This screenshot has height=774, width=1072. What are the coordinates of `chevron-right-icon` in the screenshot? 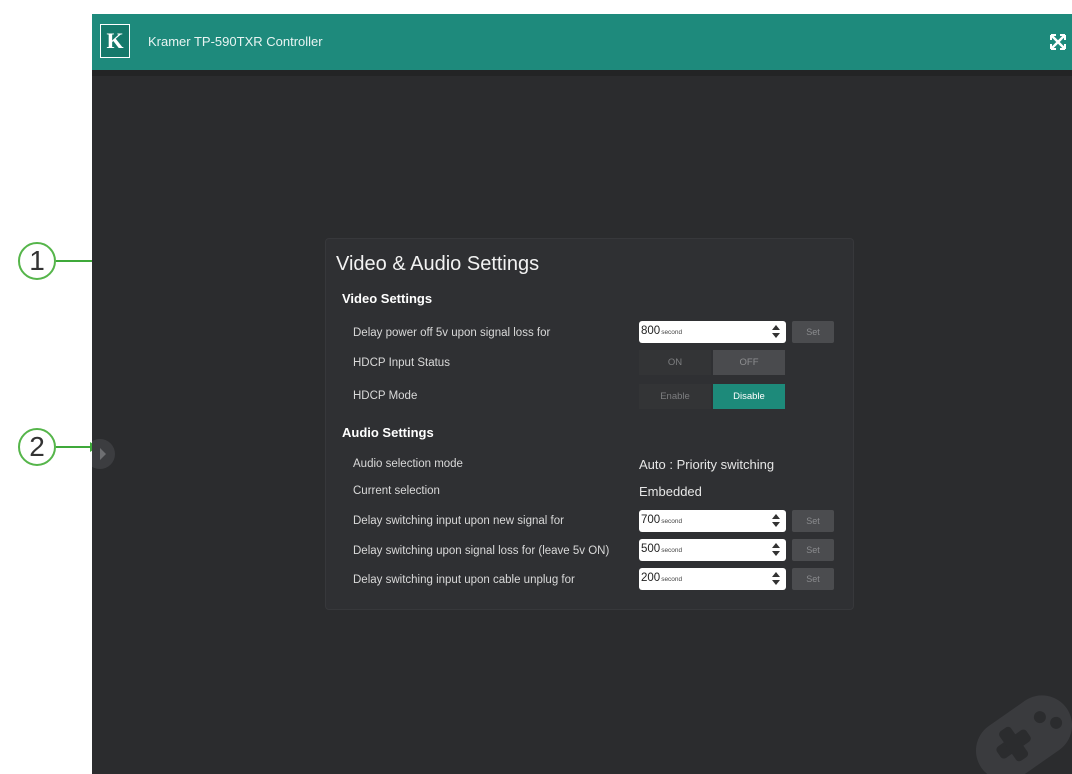 It's located at (103, 454).